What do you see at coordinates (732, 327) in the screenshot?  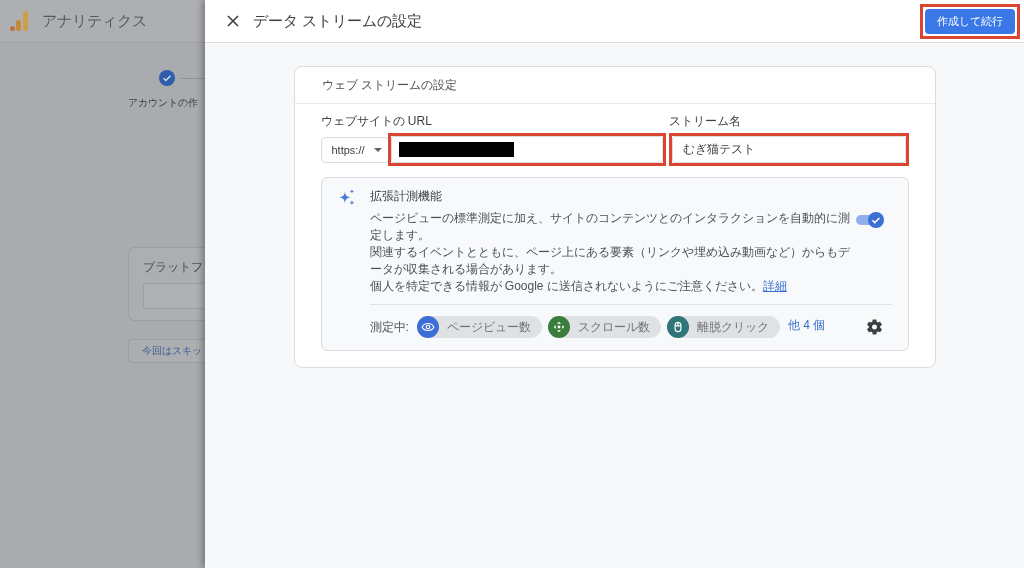 I see `chip-label: 離脱クリック` at bounding box center [732, 327].